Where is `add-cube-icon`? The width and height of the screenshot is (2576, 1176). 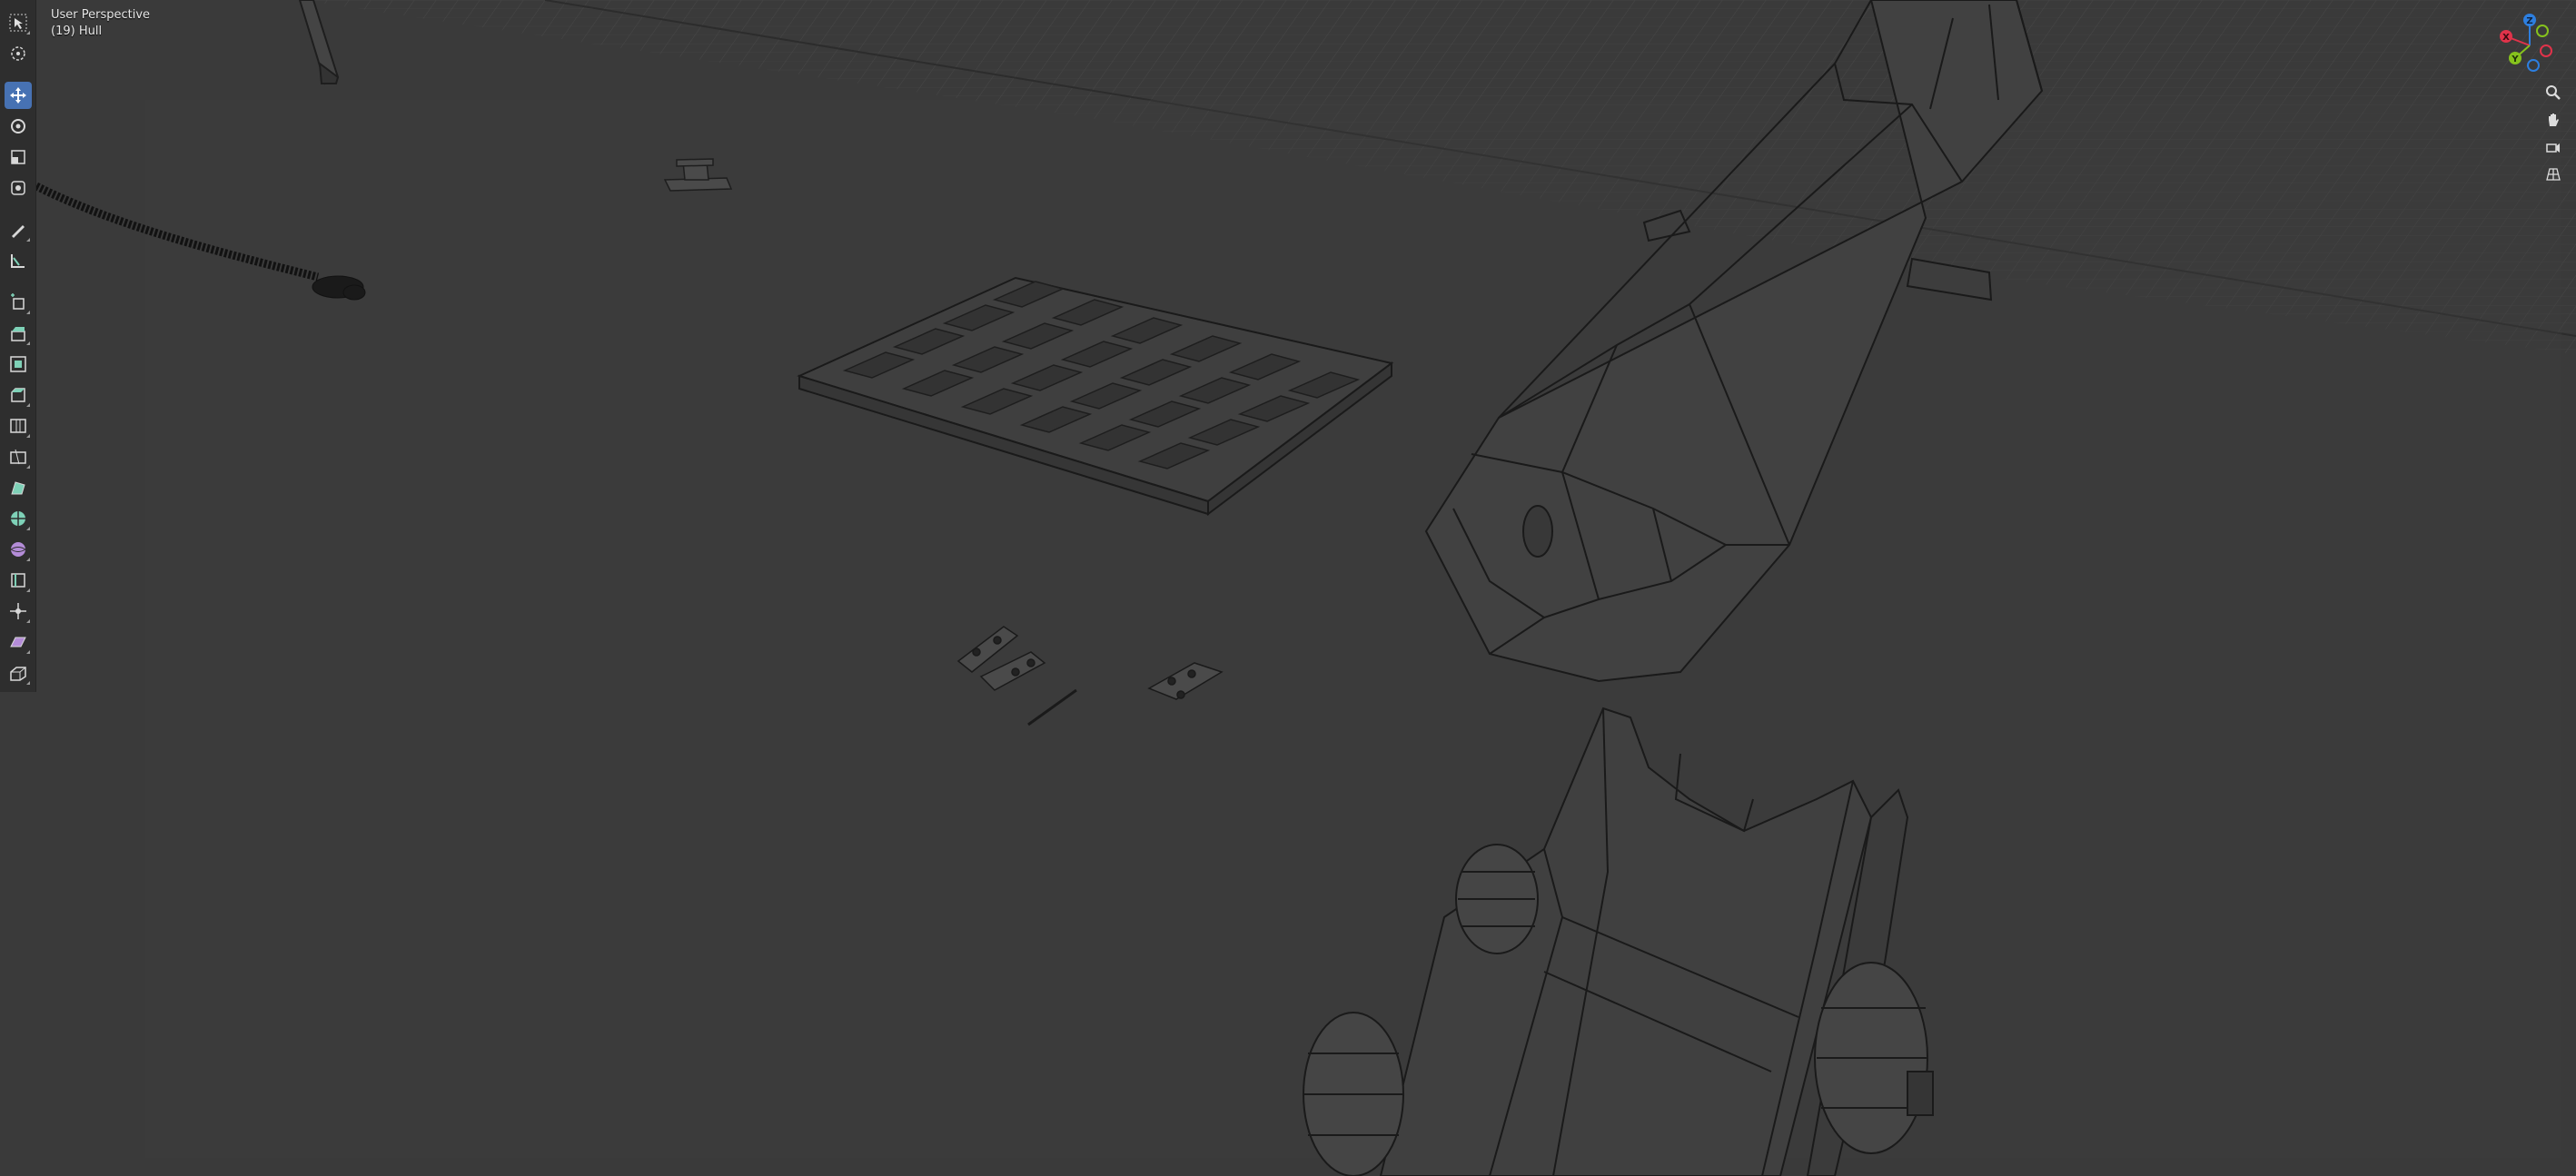
add-cube-icon is located at coordinates (18, 302).